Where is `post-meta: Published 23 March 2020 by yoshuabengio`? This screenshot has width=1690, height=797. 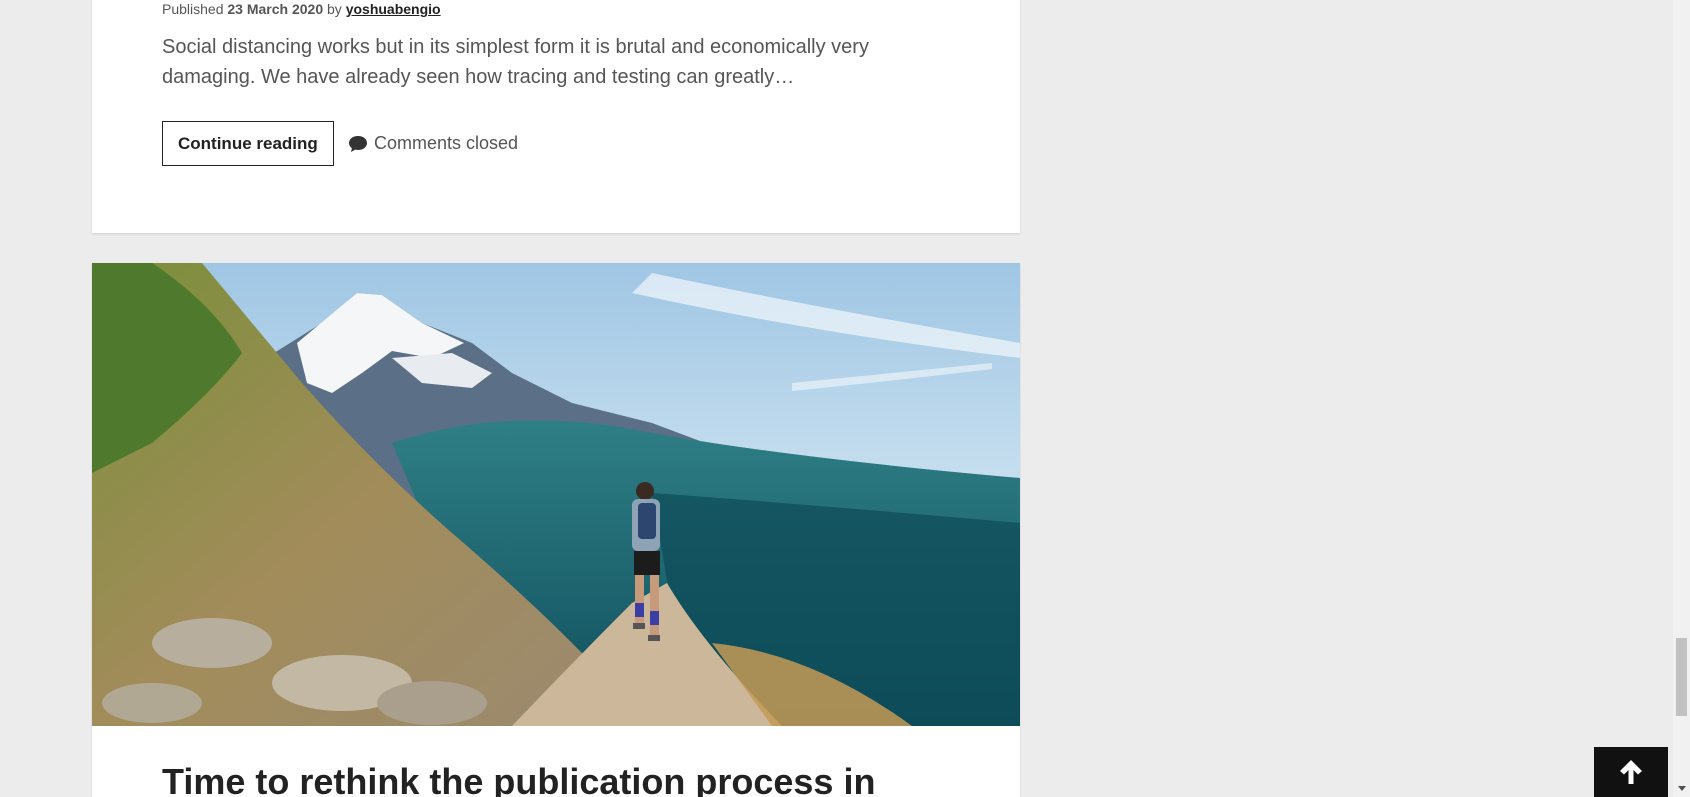 post-meta: Published 23 March 2020 by yoshuabengio is located at coordinates (301, 9).